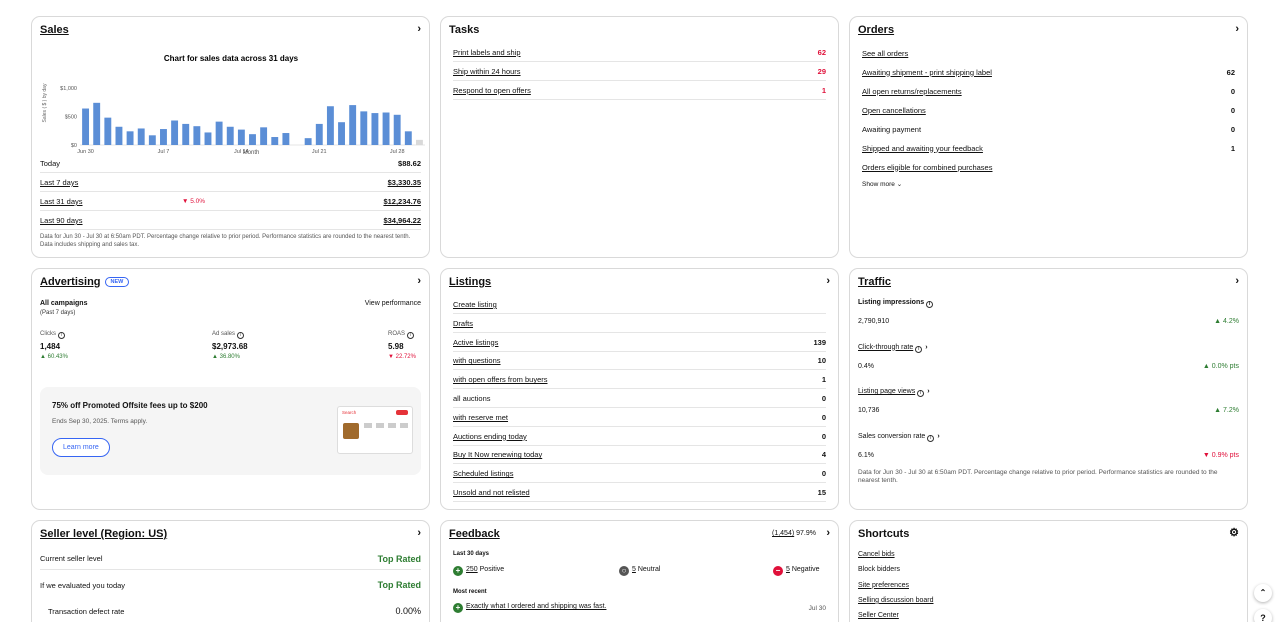 Image resolution: width=1280 pixels, height=622 pixels. I want to click on sales-title: Sales, so click(54, 30).